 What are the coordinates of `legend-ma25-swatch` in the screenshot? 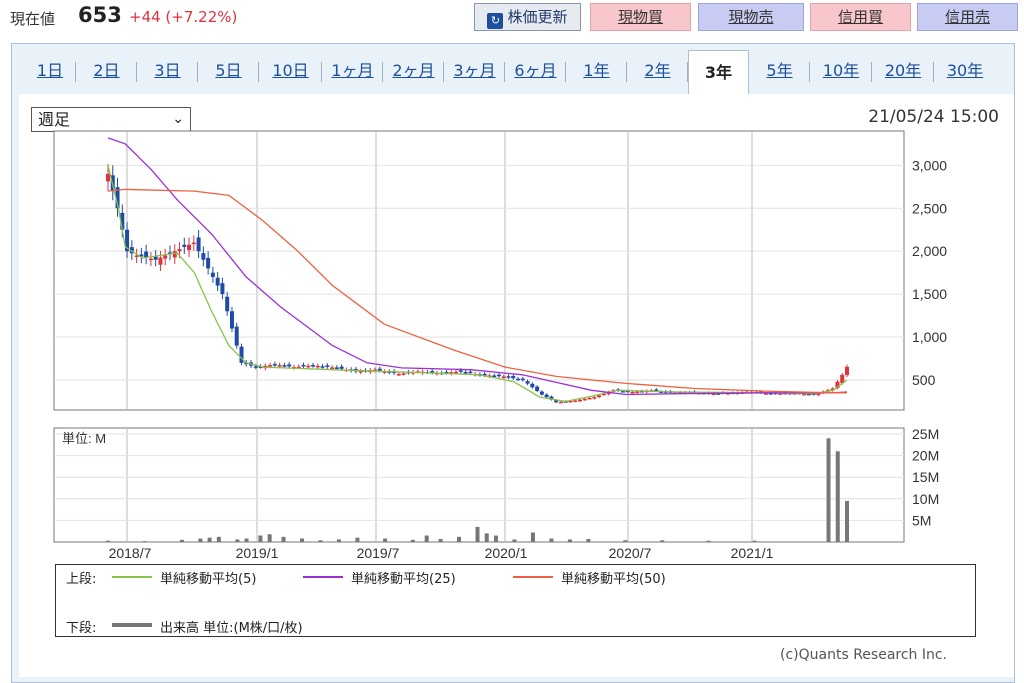 It's located at (323, 577).